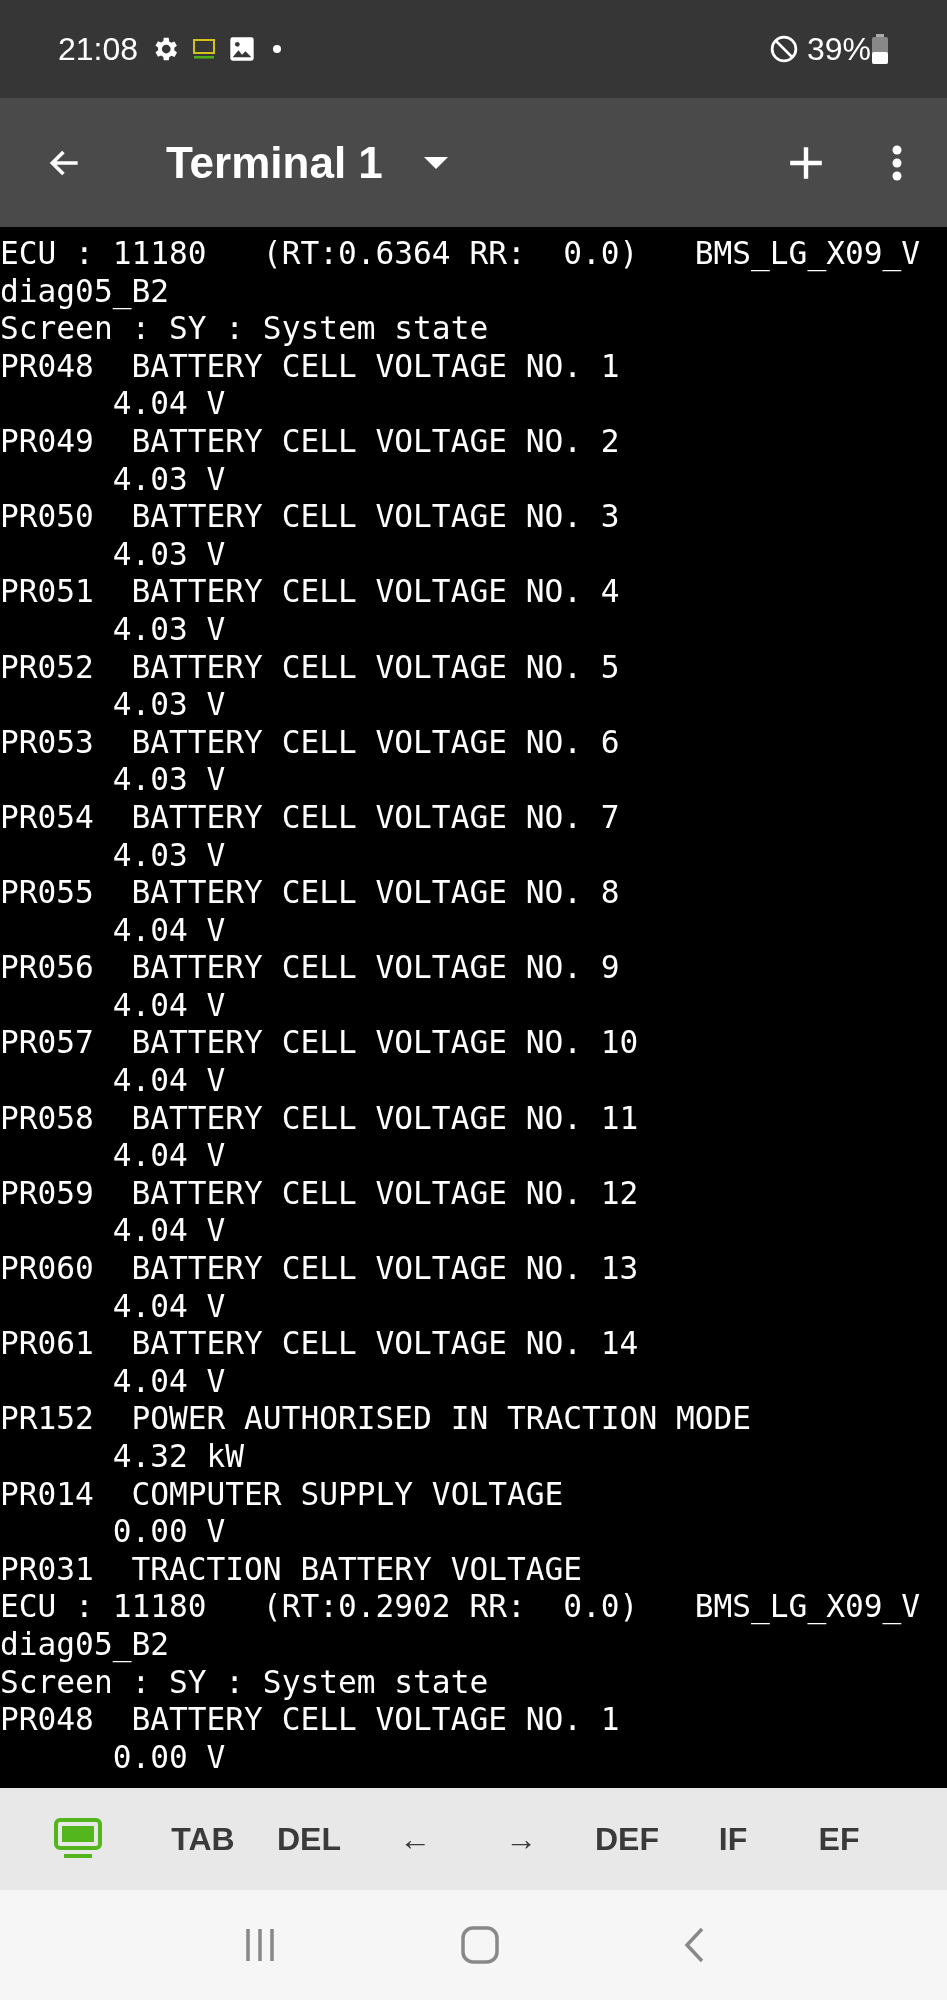 This screenshot has width=947, height=2000. I want to click on key-button: DEF, so click(627, 1839).